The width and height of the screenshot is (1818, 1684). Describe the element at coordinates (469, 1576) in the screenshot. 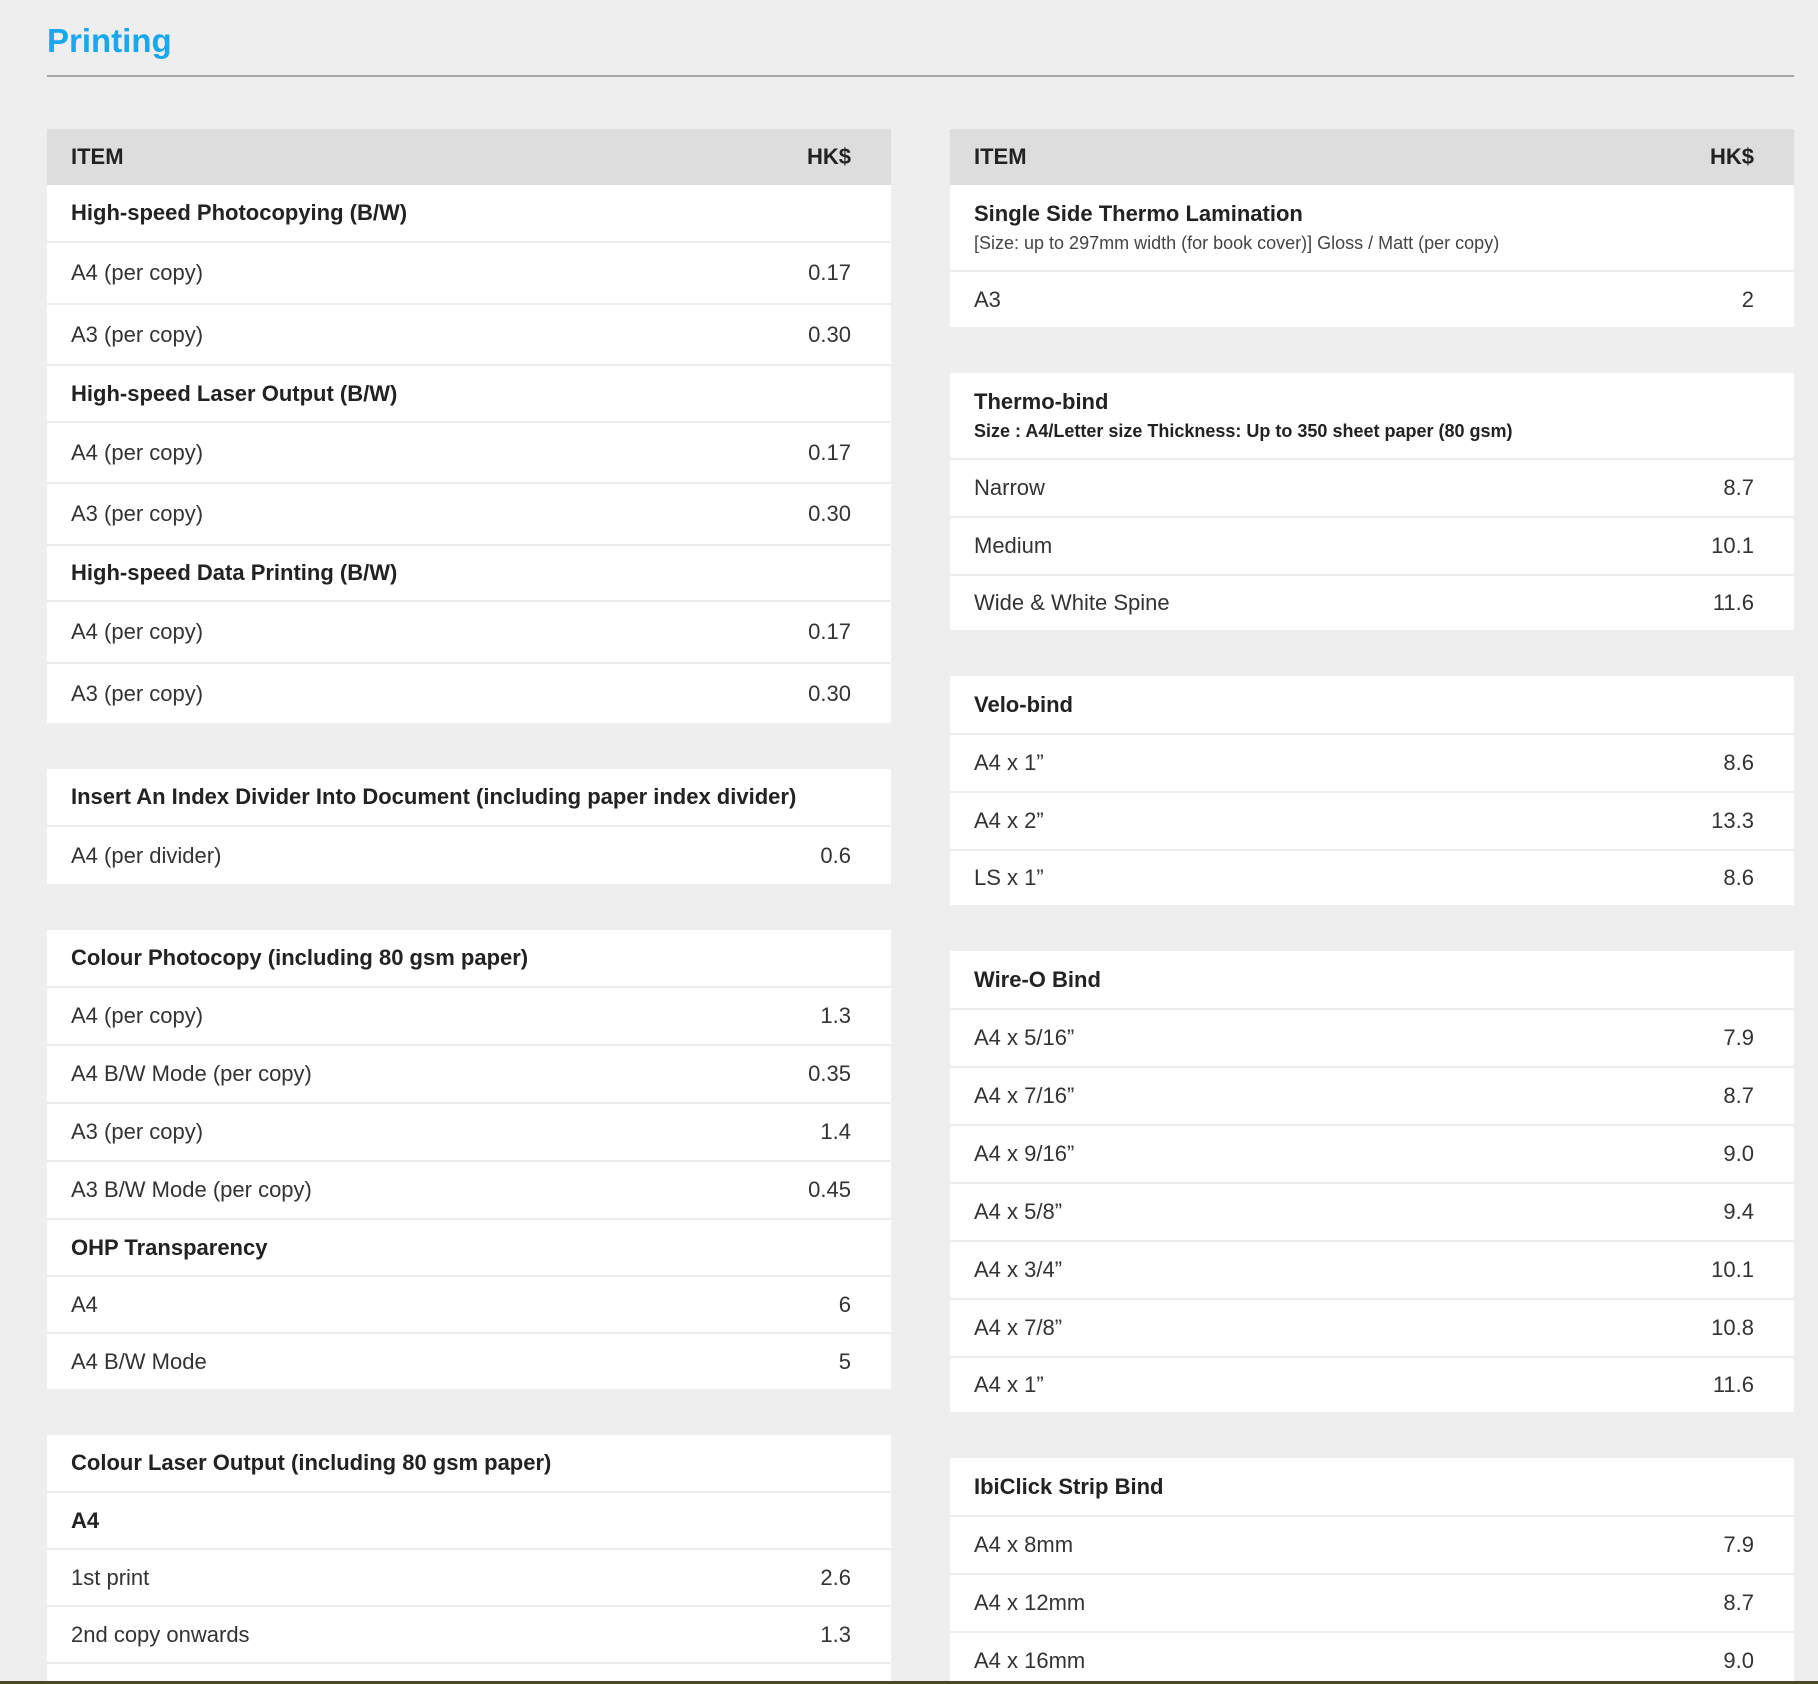

I see `table-row: 1st print 2.6` at that location.